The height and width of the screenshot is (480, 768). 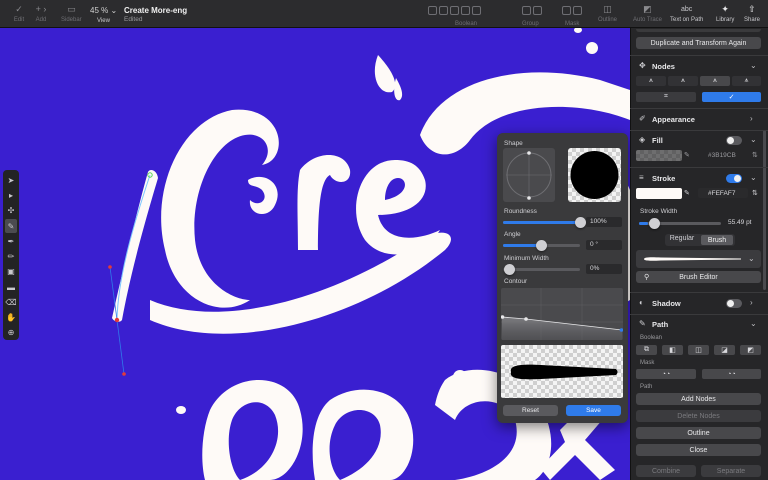 I want to click on node-confirm-button: ✓, so click(x=731, y=97).